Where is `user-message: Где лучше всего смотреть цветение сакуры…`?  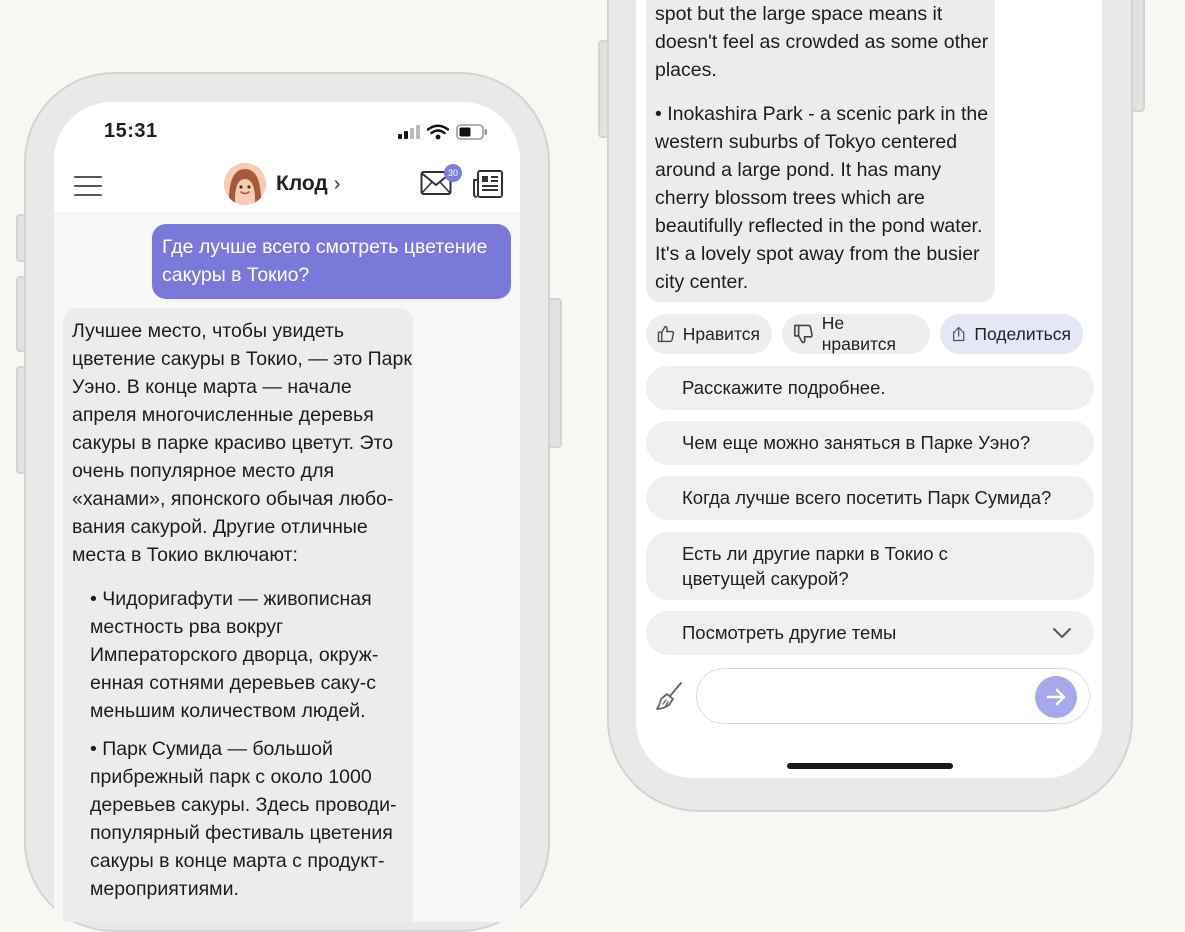
user-message: Где лучше всего смотреть цветение сакуры… is located at coordinates (331, 261).